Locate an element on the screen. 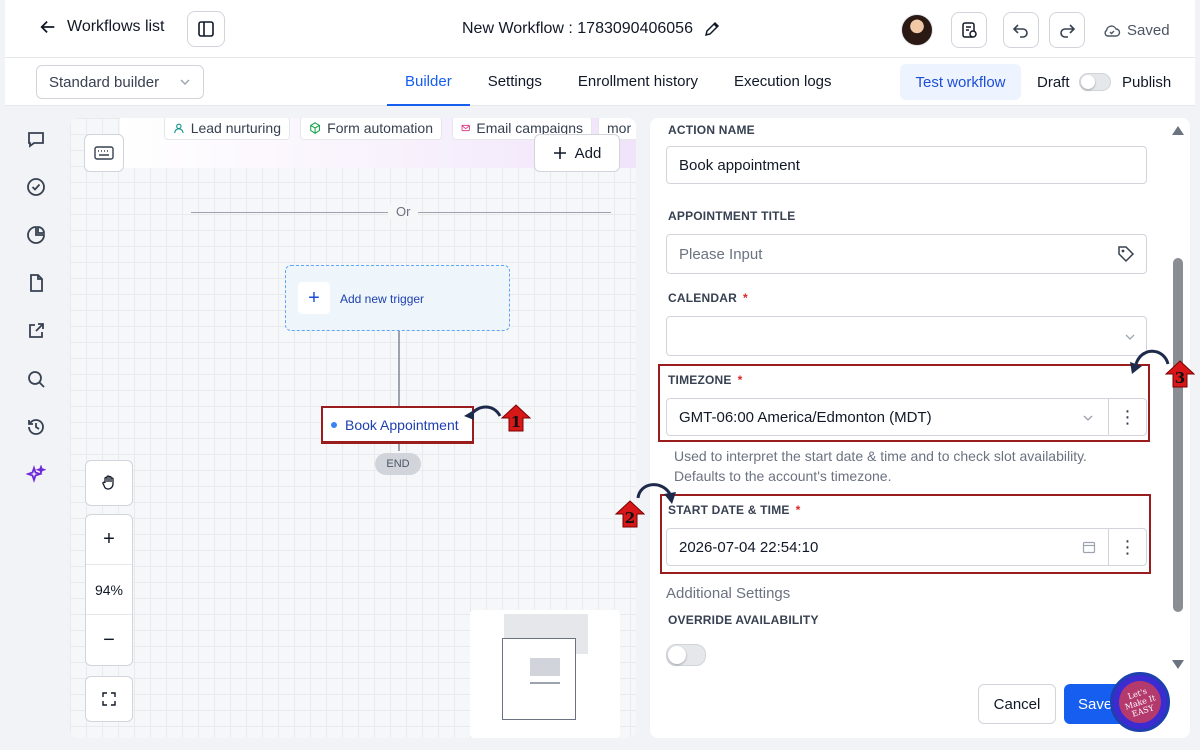  scroll-thumb is located at coordinates (1178, 435).